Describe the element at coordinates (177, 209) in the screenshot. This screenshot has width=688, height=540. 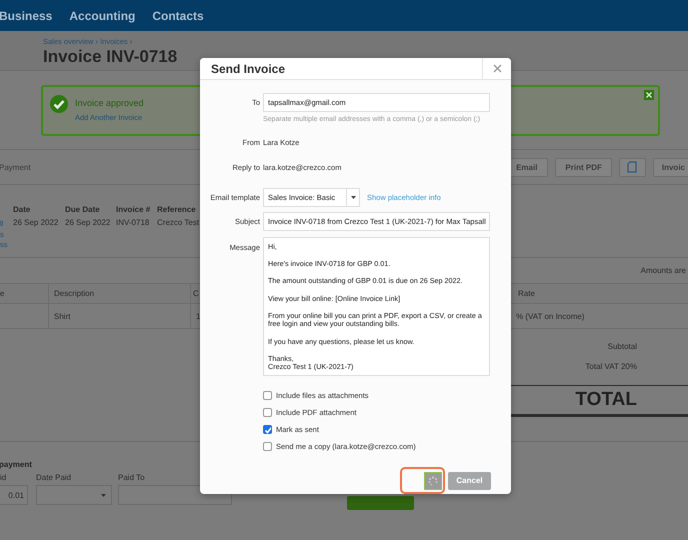
I see `column-header: Reference` at that location.